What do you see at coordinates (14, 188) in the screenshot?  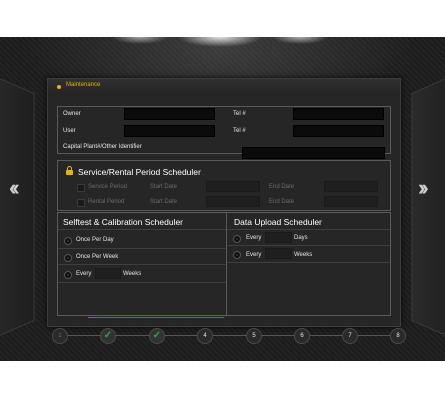 I see `previous-arrow-icon: ‹‹` at bounding box center [14, 188].